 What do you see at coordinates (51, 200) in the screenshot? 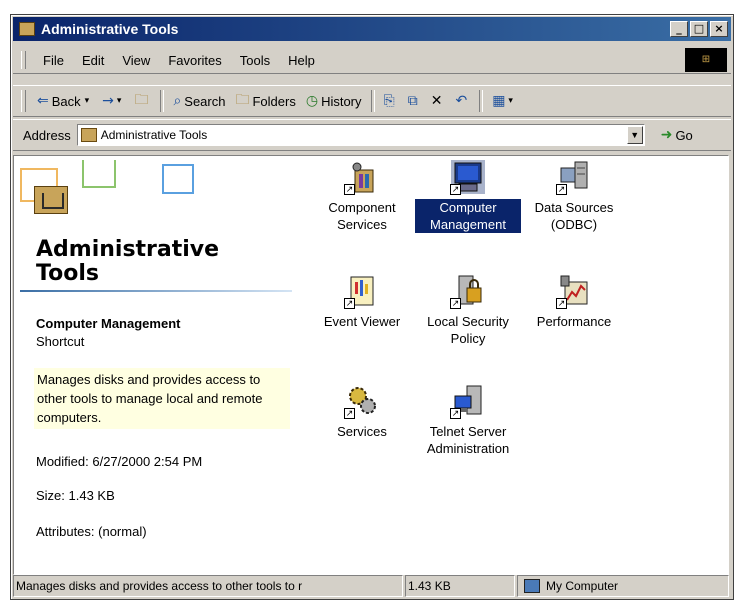
I see `admin-tools-folder-icon` at bounding box center [51, 200].